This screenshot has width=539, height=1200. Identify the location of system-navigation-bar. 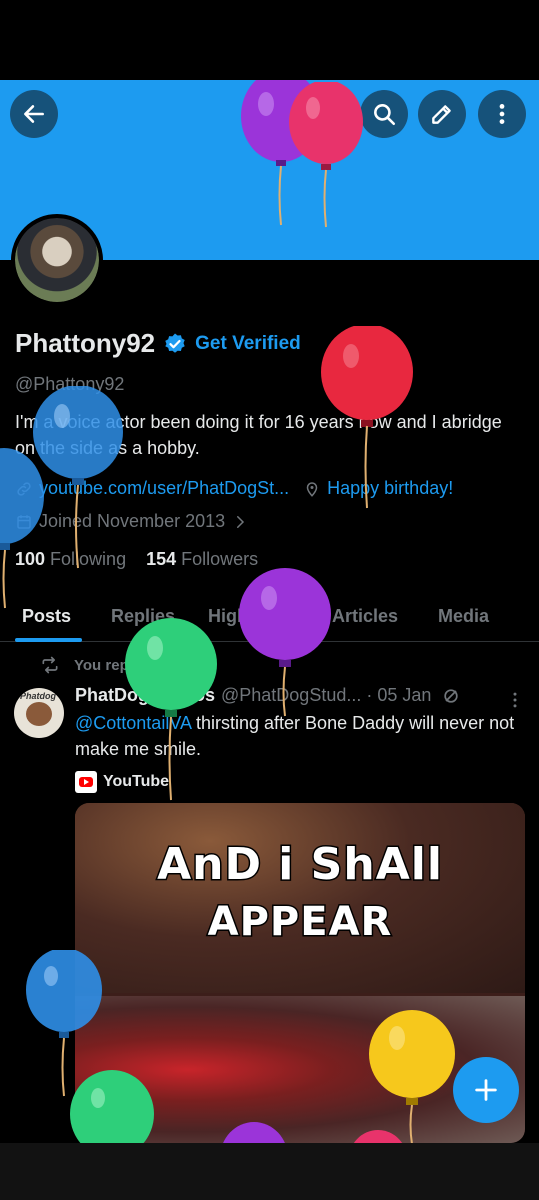
(269, 1171).